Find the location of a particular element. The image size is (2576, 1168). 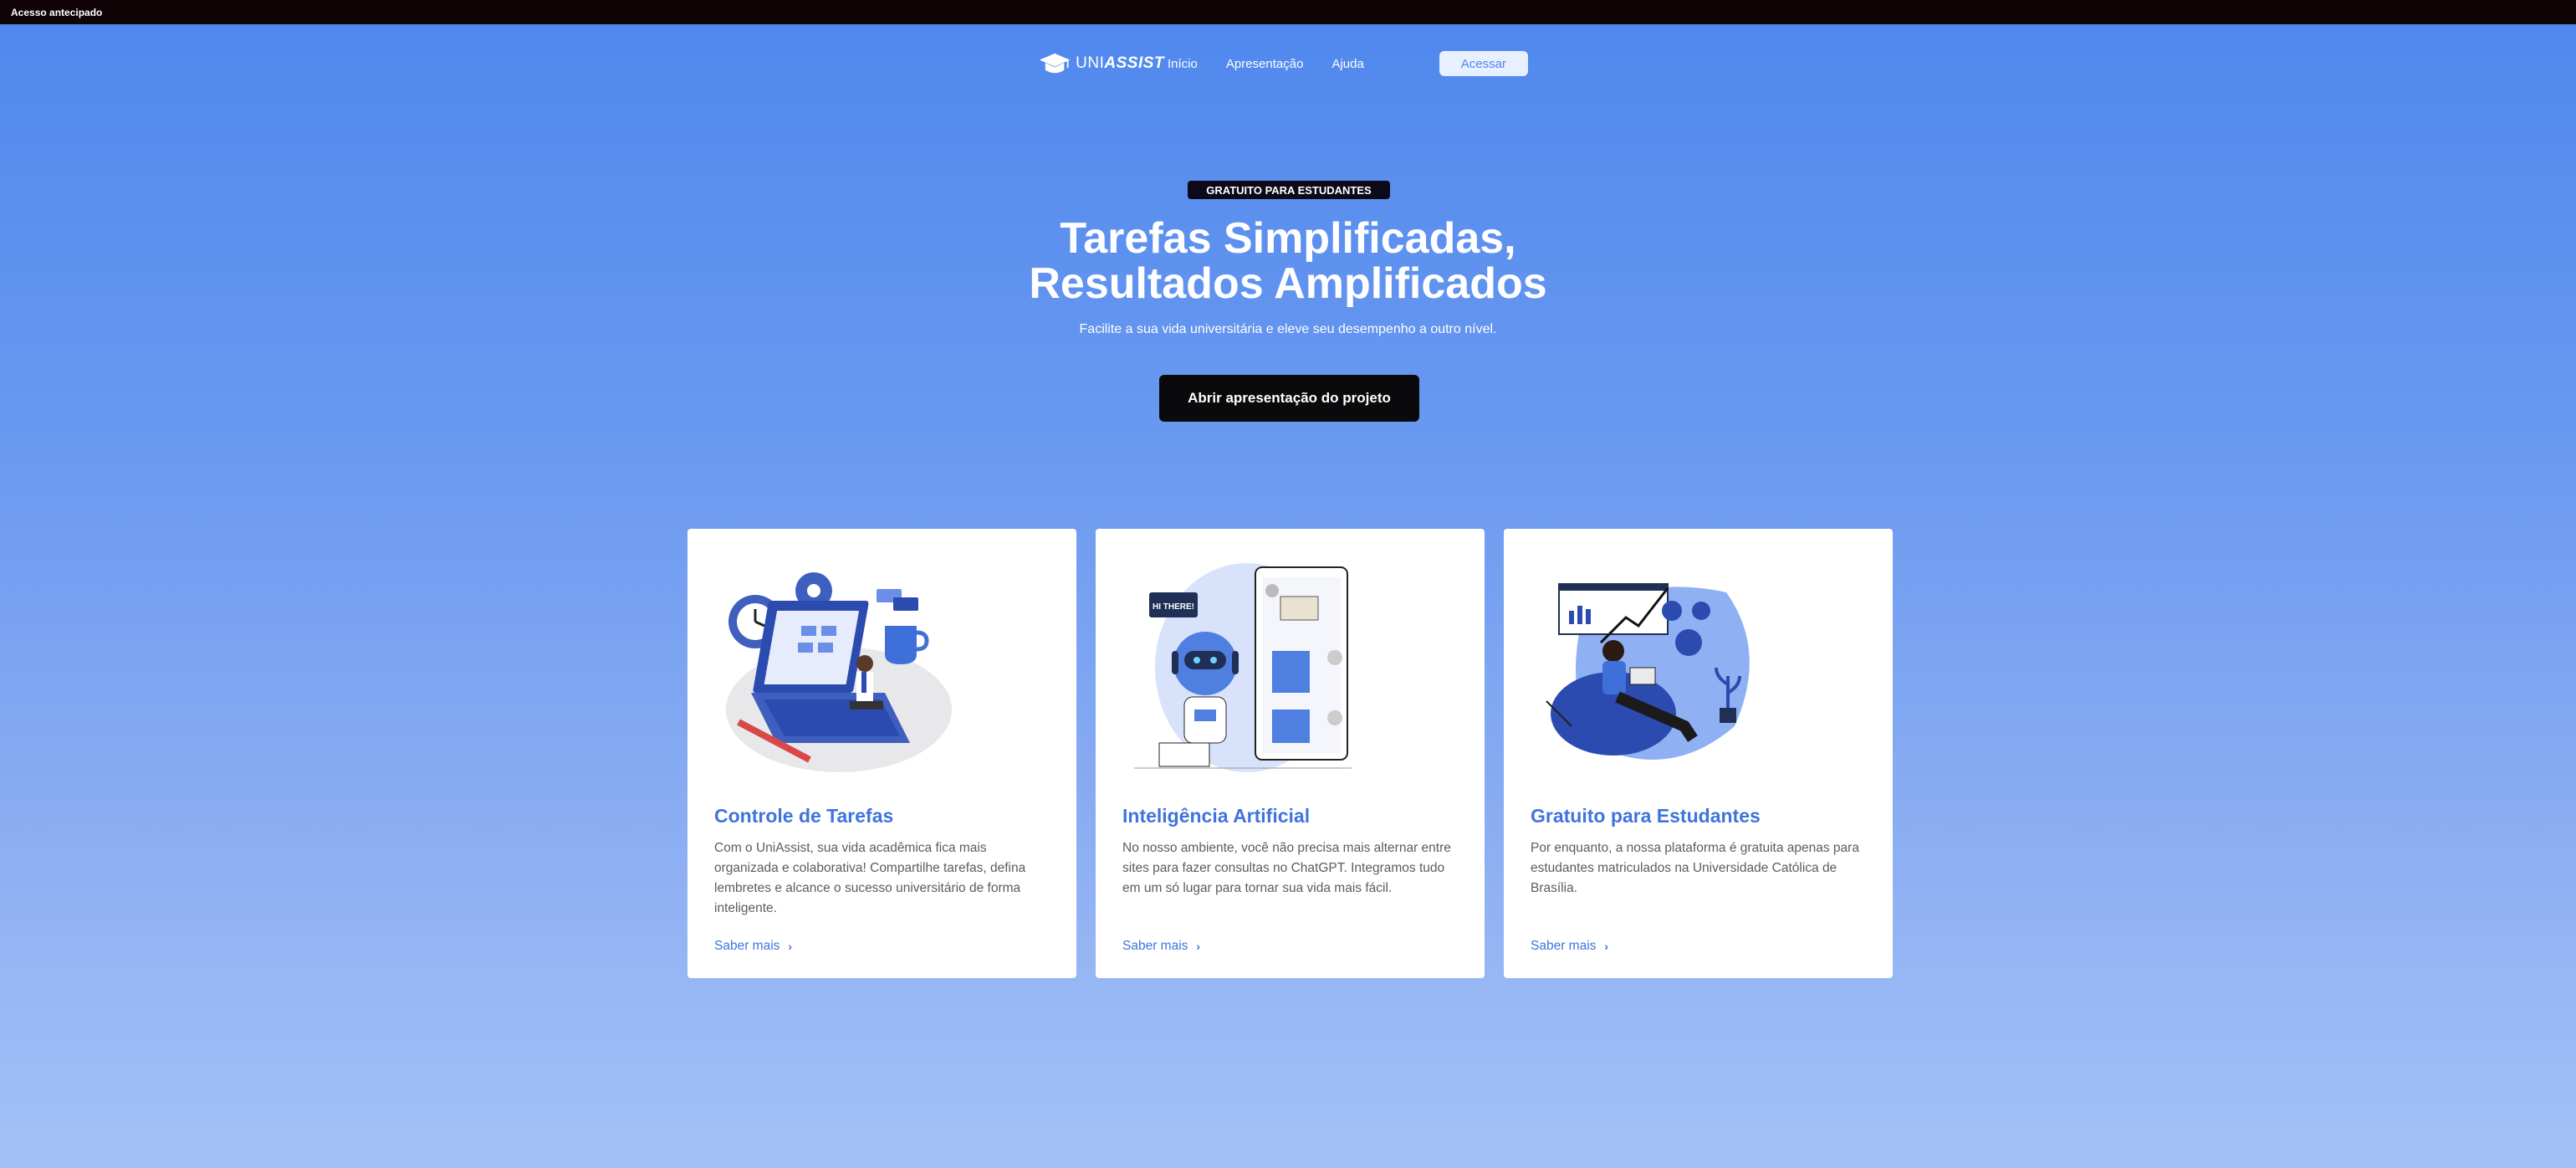

logo: UNIASSIST is located at coordinates (1101, 64).